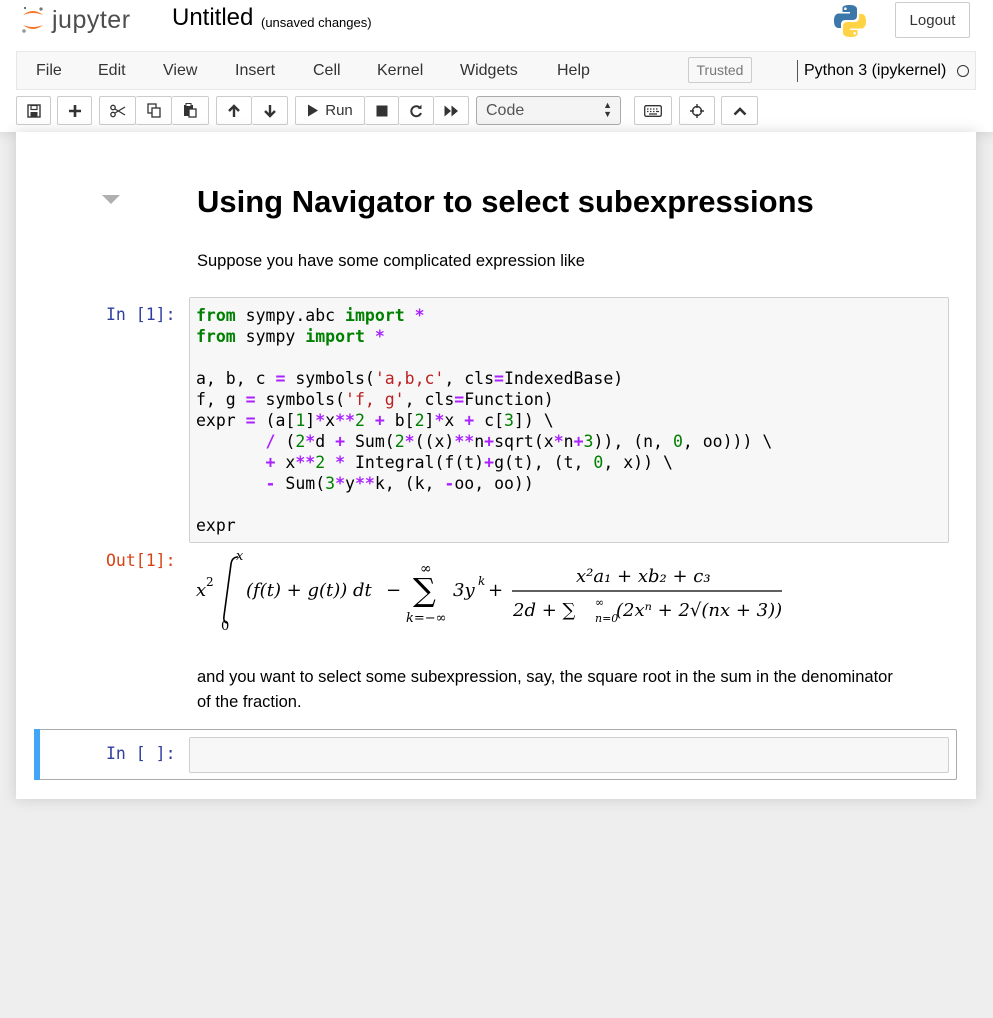 The image size is (993, 1018). I want to click on menu-view: View, so click(180, 71).